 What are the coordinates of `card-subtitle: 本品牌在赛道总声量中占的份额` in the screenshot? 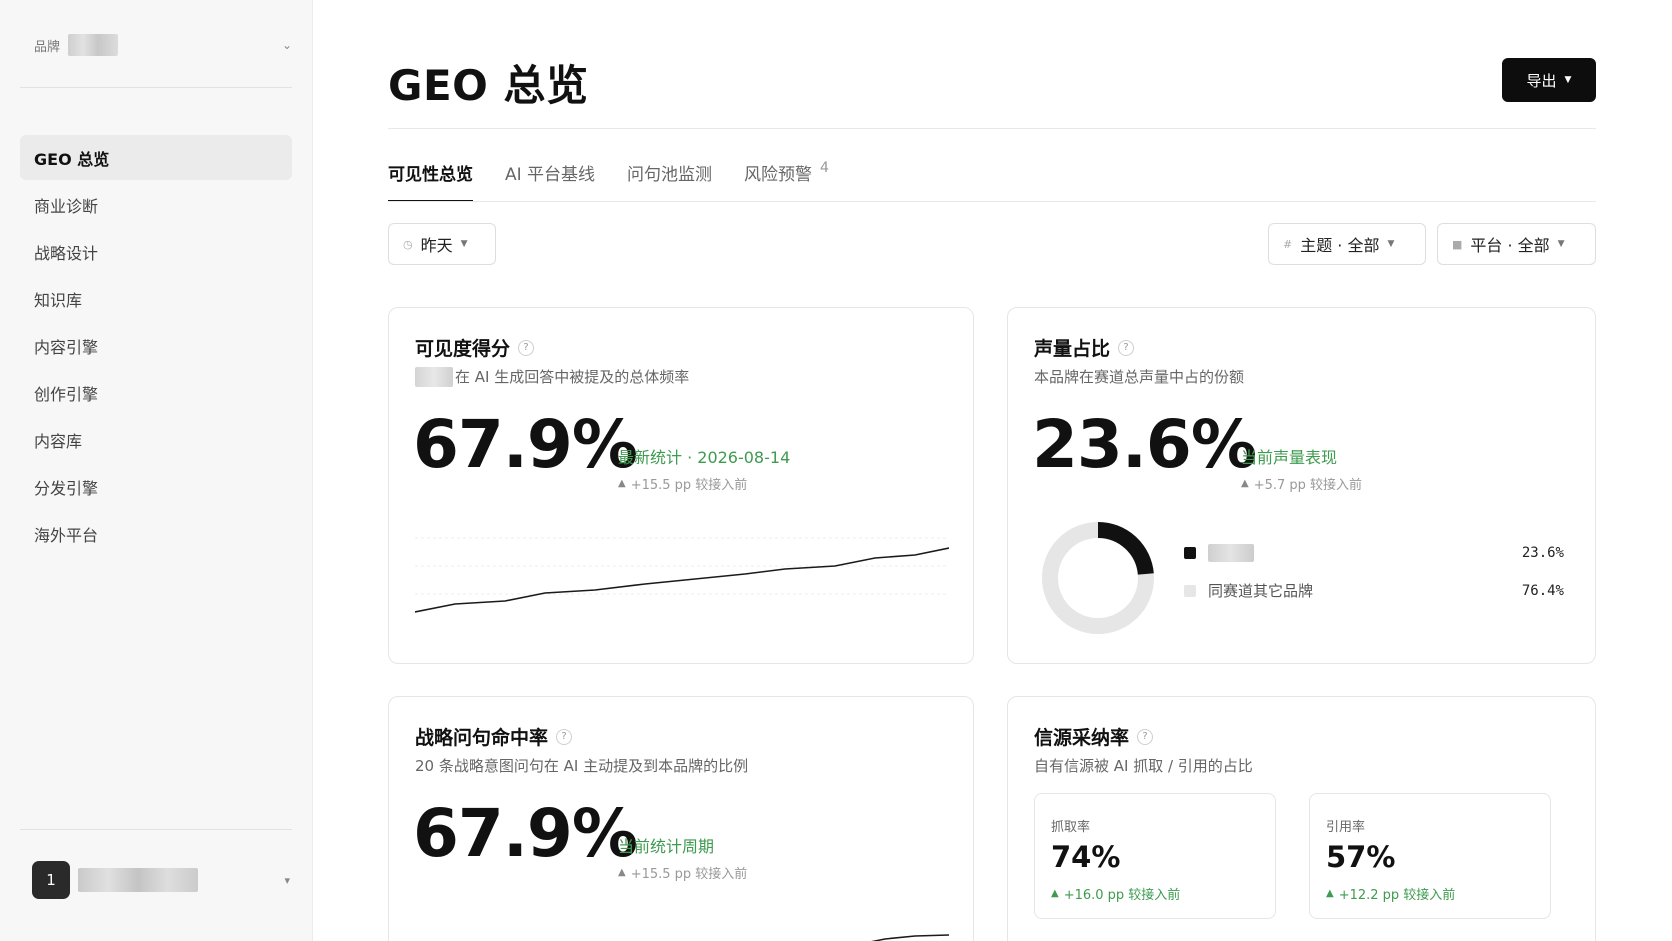 It's located at (1139, 376).